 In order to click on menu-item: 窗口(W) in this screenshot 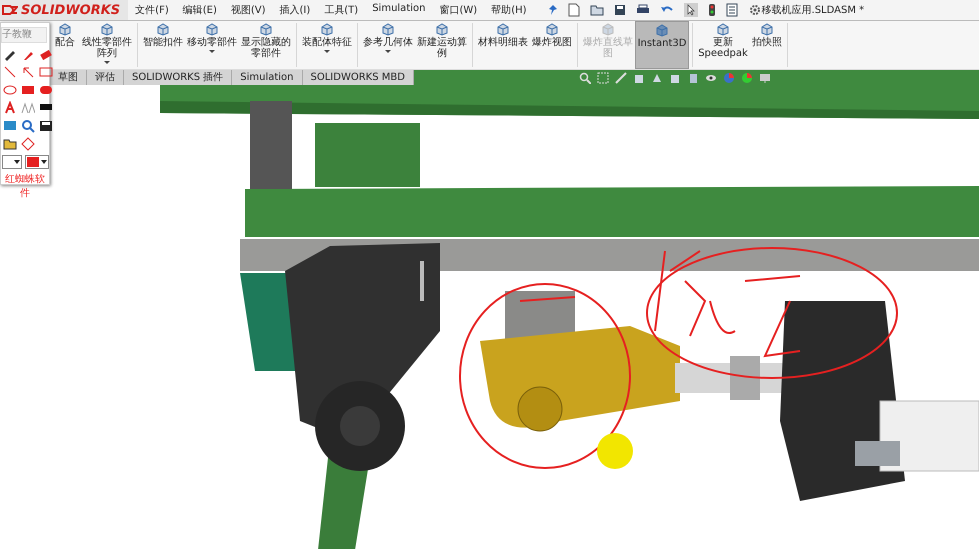, I will do `click(458, 10)`.